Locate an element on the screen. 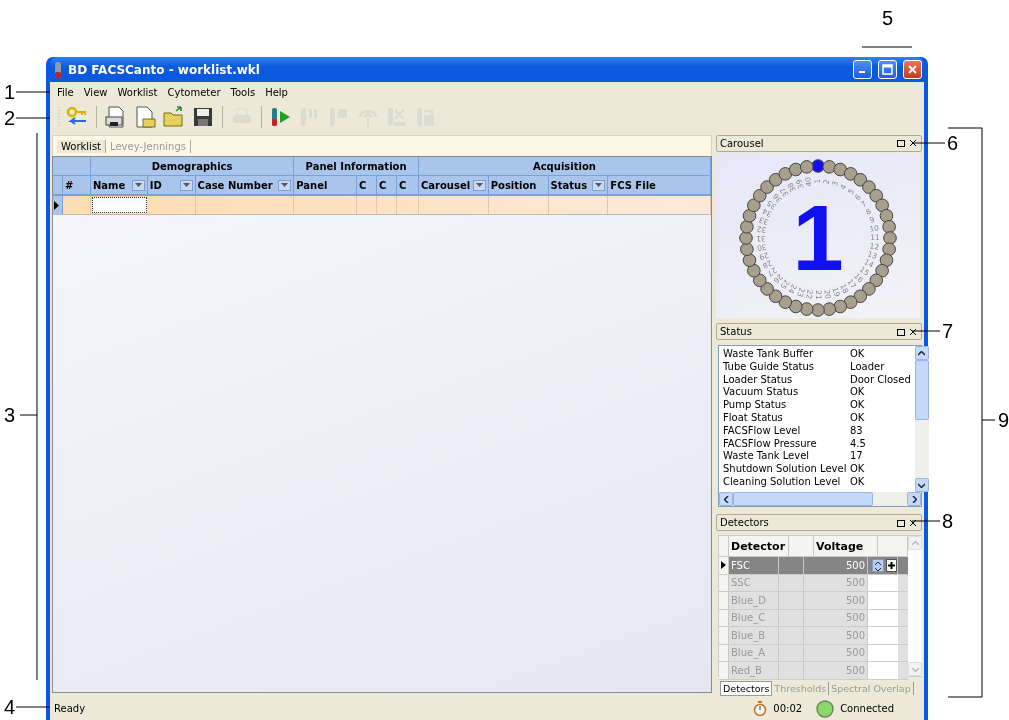 The height and width of the screenshot is (720, 1009). status-name: Tube Guide Status is located at coordinates (769, 367).